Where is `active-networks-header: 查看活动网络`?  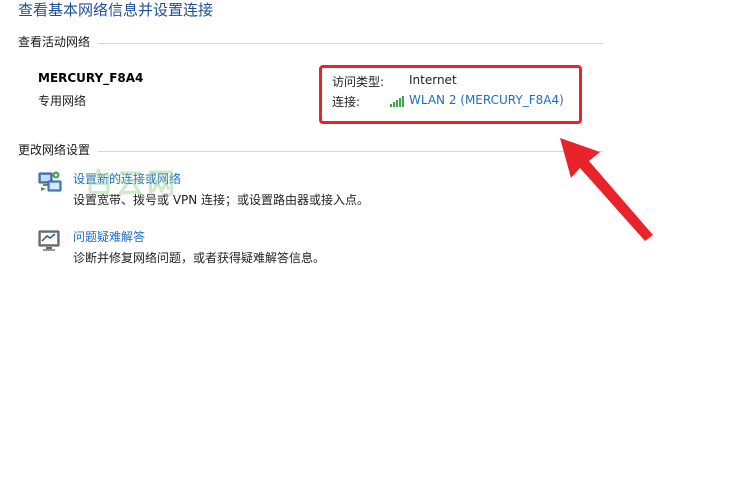 active-networks-header: 查看活动网络 is located at coordinates (310, 42).